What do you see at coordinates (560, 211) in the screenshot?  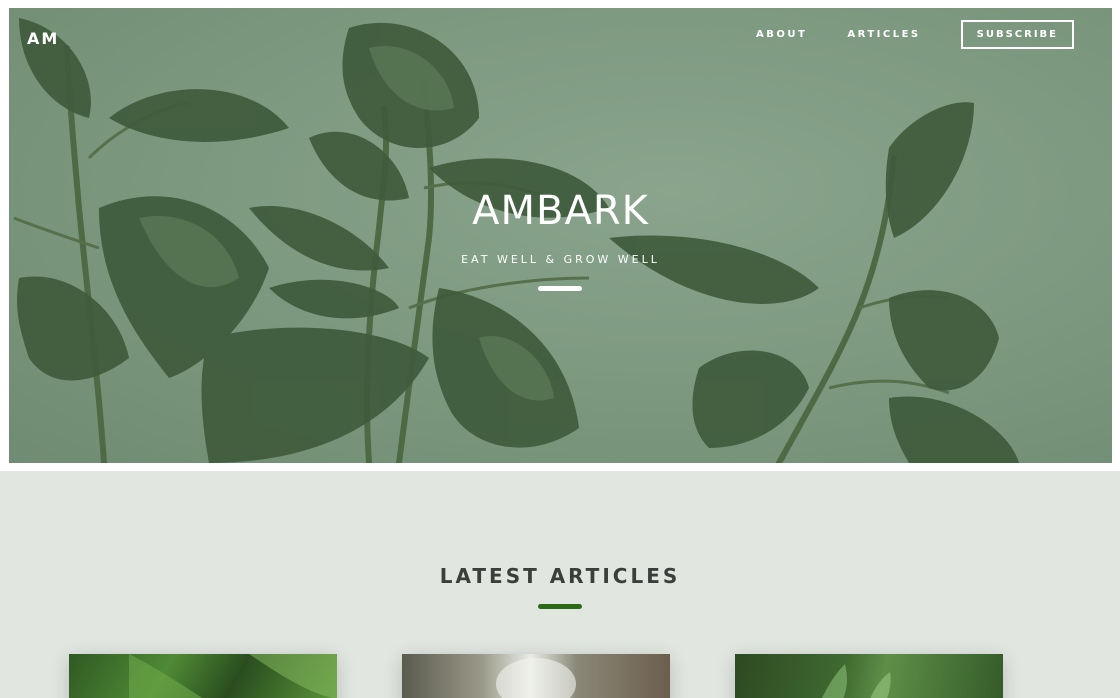 I see `hero-title: AMBARK` at bounding box center [560, 211].